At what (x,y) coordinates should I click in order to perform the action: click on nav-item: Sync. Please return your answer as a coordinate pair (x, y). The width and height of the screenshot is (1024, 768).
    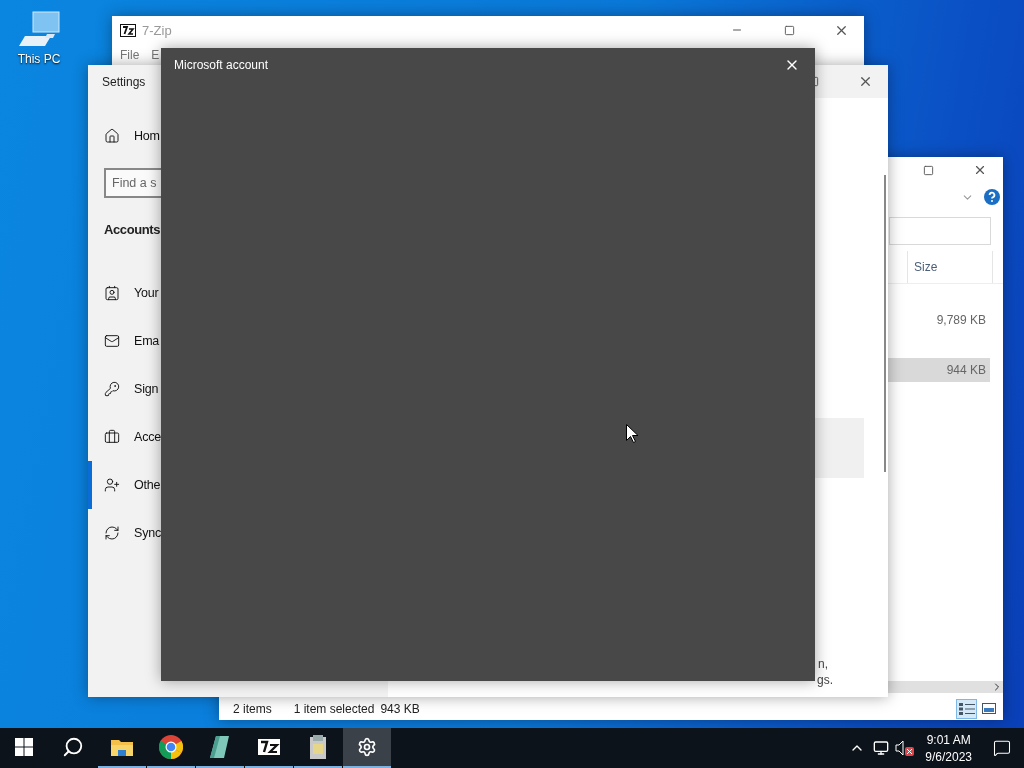
    Looking at the image, I should click on (238, 533).